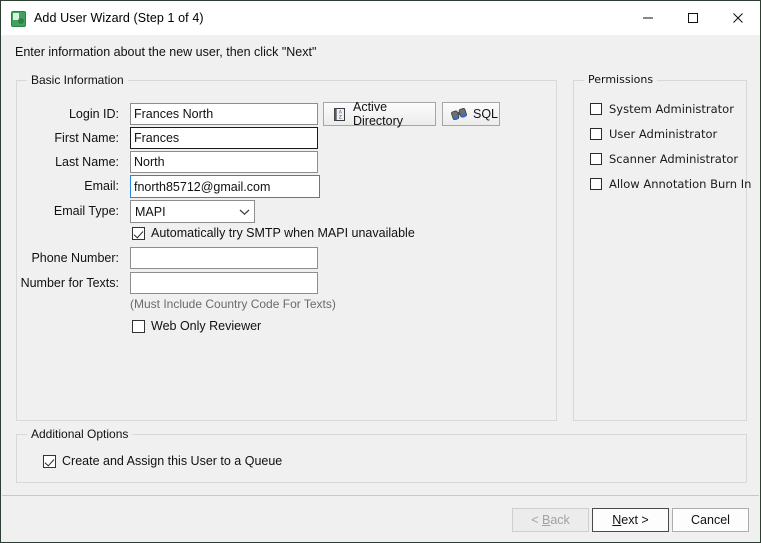 This screenshot has width=761, height=543. I want to click on first-name-label: First Name:, so click(86, 138).